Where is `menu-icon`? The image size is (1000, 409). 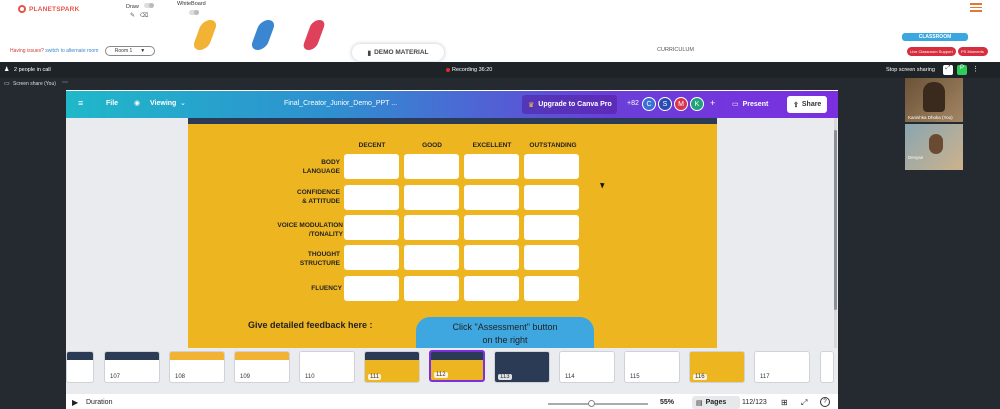 menu-icon is located at coordinates (976, 8).